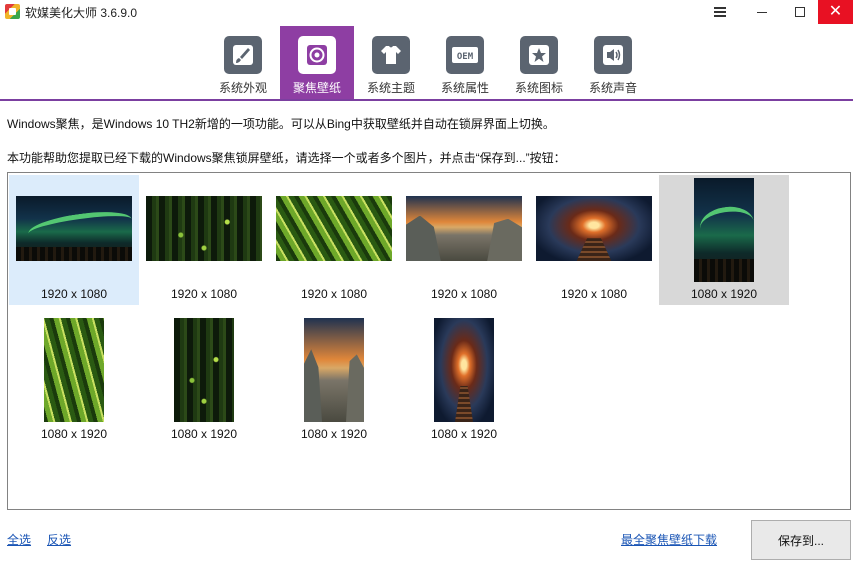 The image size is (853, 565). I want to click on tab-label: 系统图标, so click(538, 88).